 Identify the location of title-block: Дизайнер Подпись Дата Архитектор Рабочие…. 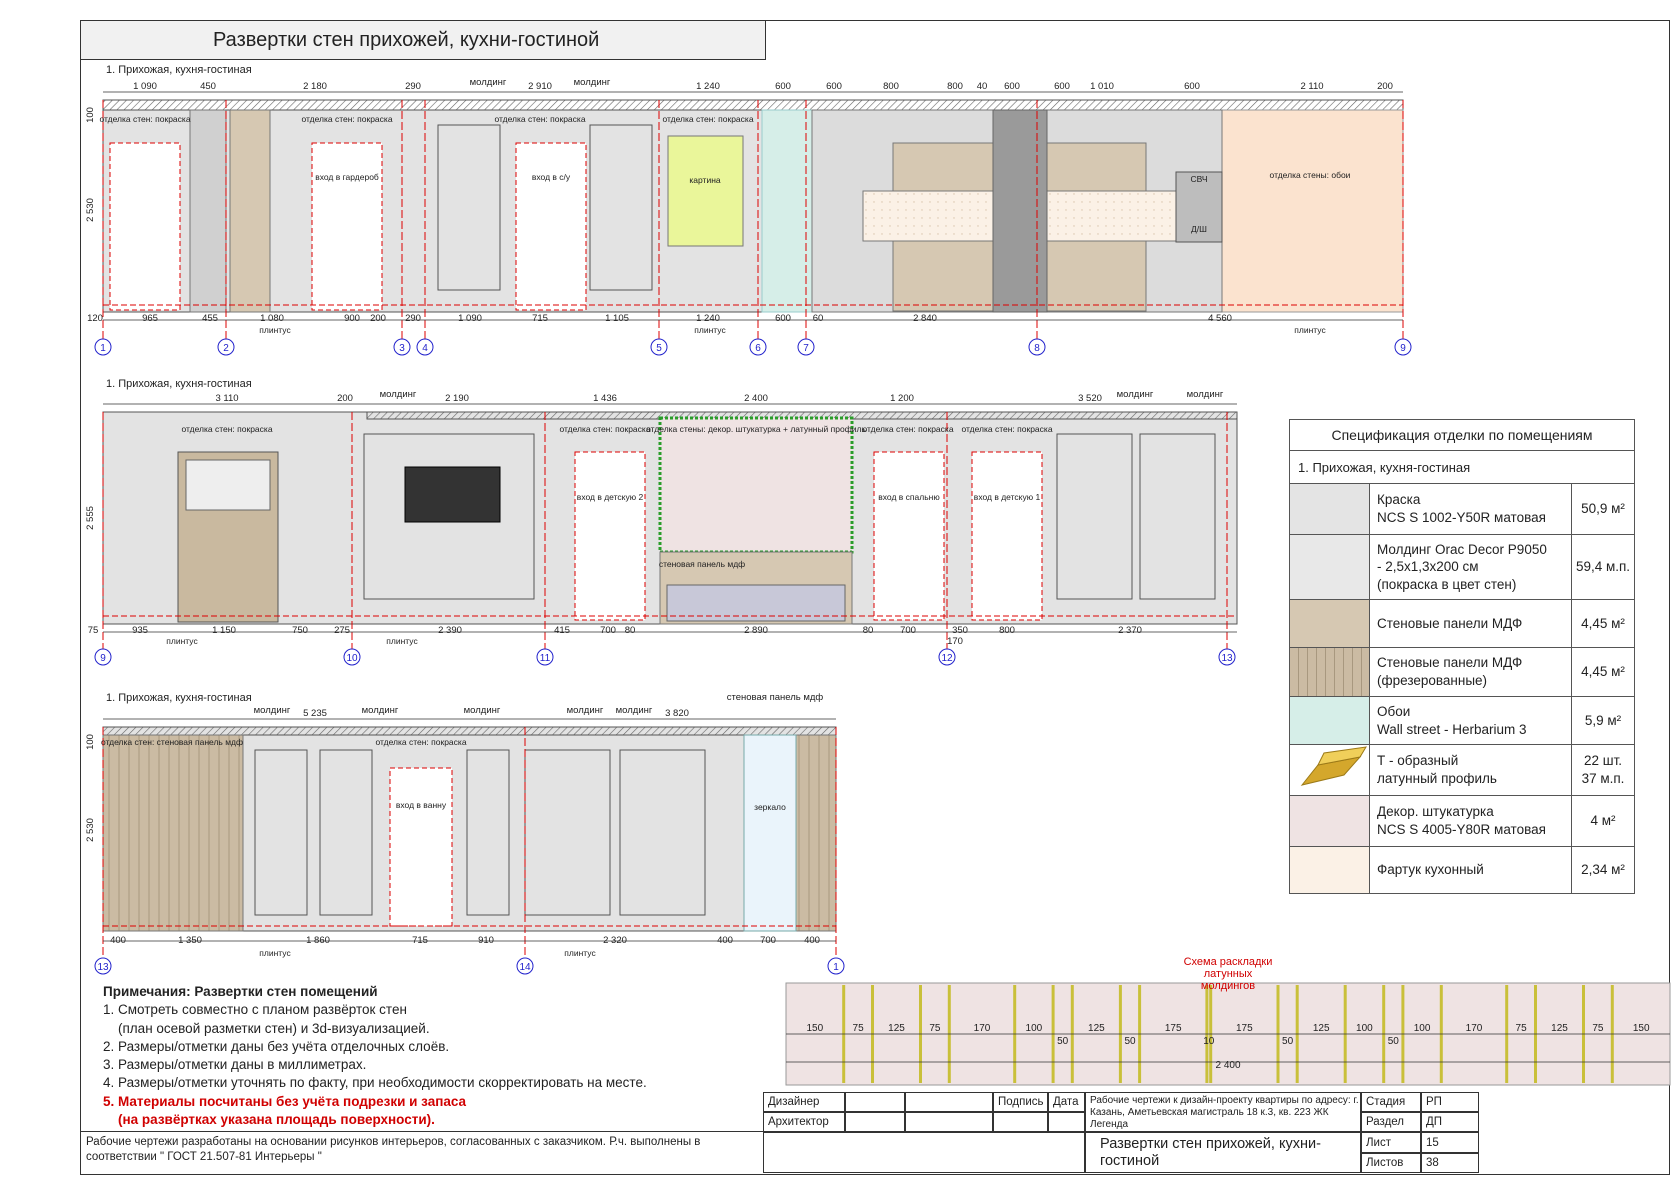
(1188, 1132).